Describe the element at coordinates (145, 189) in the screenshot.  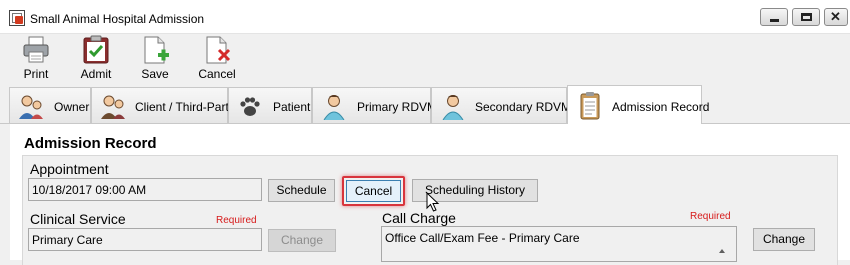
I see `appointment-field: 10/18/2017 09:00 AM` at that location.